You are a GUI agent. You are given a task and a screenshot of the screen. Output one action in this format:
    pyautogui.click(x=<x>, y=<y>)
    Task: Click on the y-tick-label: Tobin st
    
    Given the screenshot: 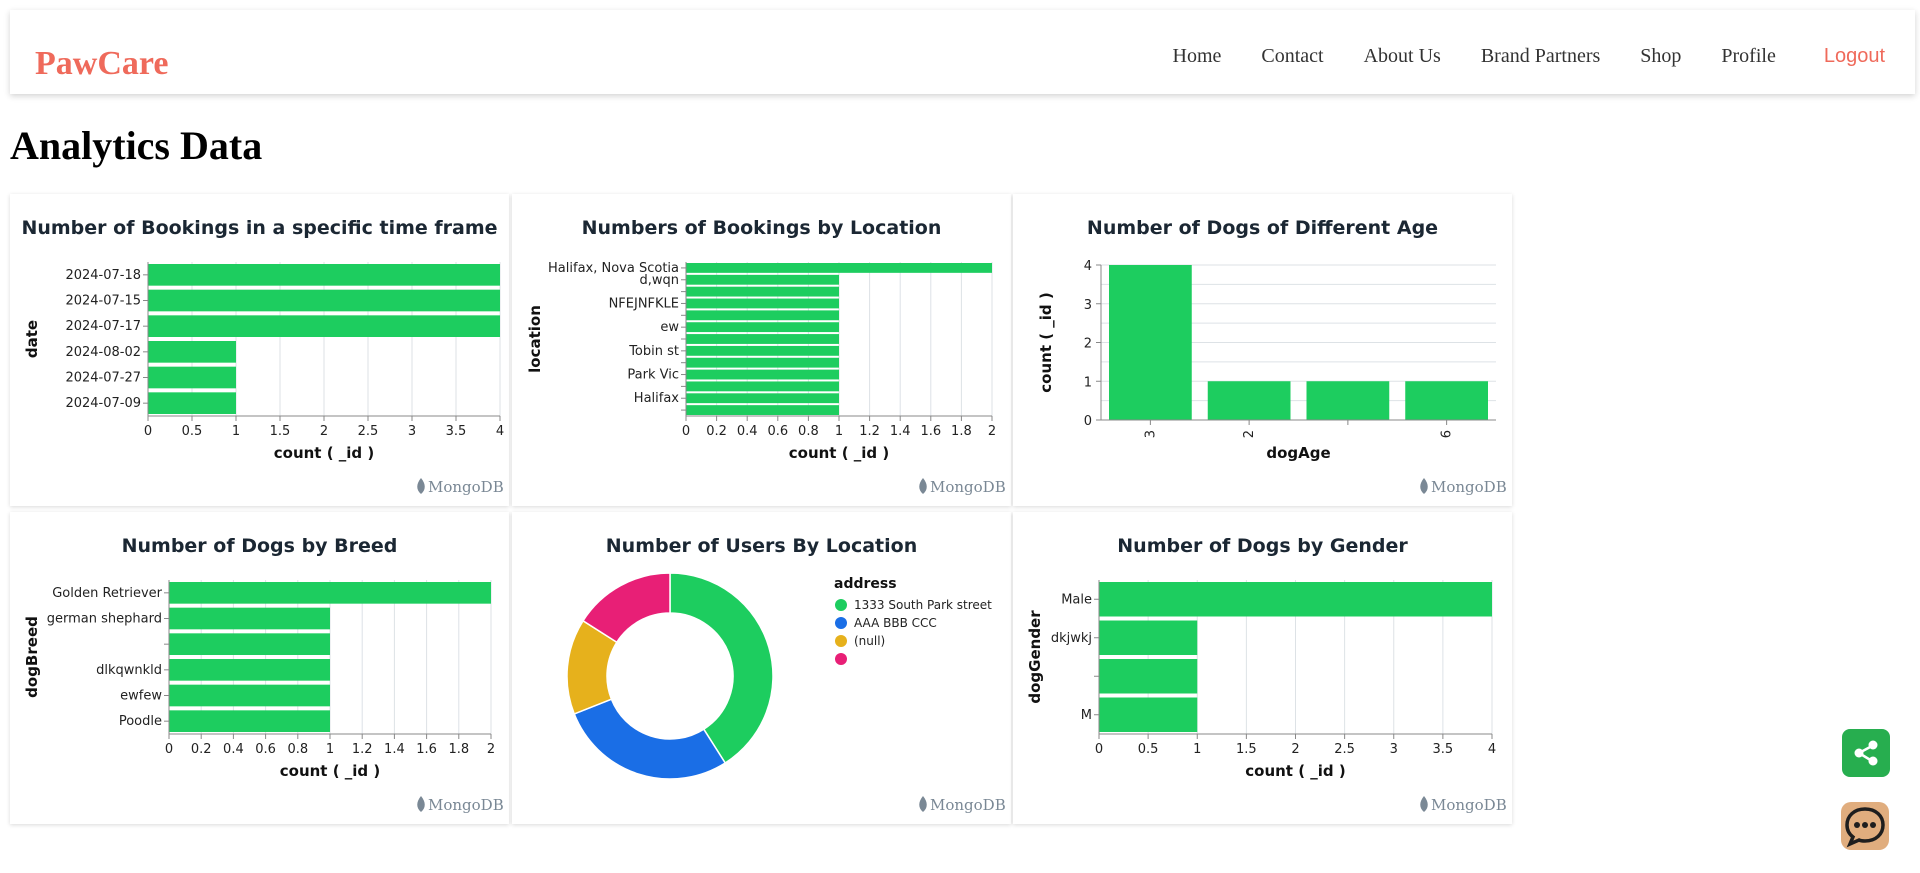 What is the action you would take?
    pyautogui.click(x=653, y=351)
    